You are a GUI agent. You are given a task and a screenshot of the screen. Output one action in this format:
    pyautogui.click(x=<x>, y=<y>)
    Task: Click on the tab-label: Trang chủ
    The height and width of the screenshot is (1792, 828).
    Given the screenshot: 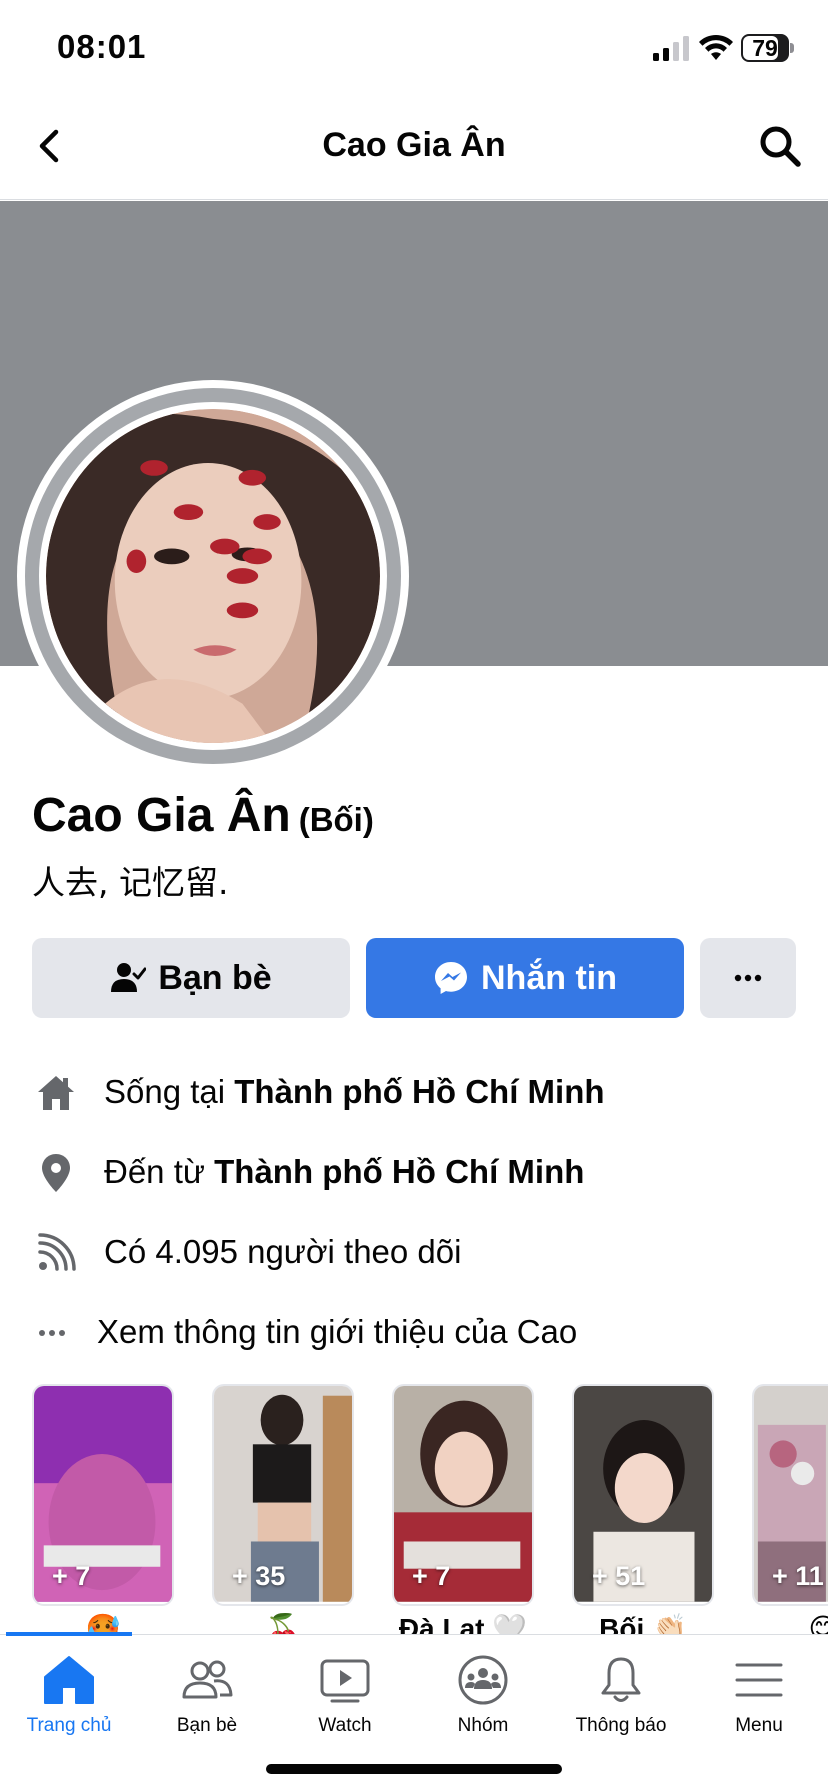 What is the action you would take?
    pyautogui.click(x=69, y=1725)
    